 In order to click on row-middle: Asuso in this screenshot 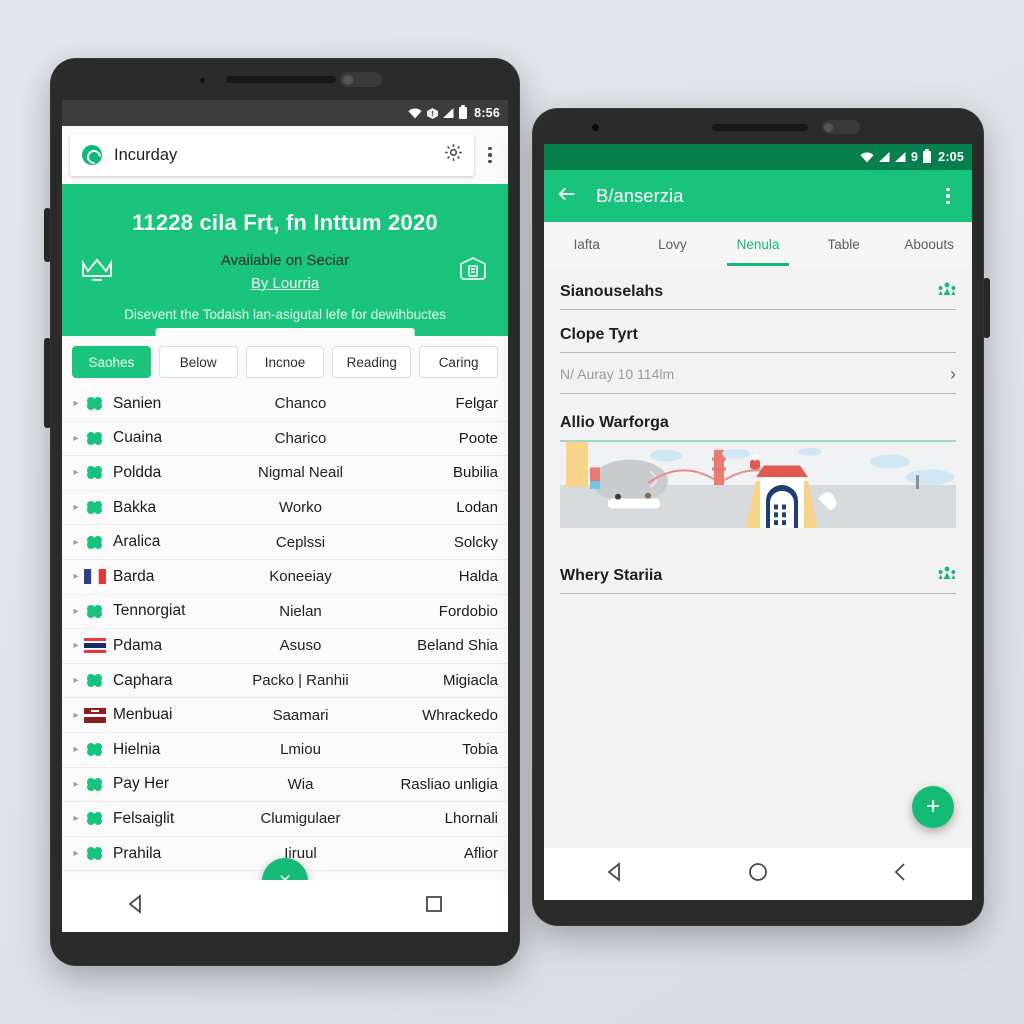, I will do `click(300, 646)`.